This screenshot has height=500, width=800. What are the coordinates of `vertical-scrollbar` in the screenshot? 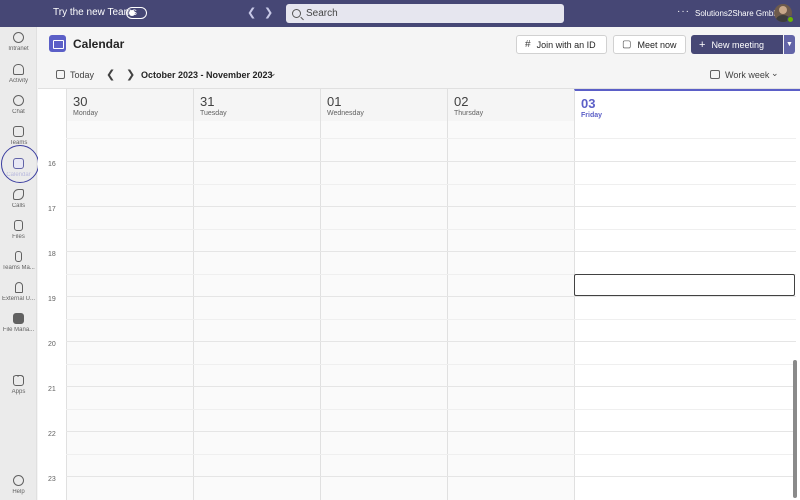 It's located at (795, 429).